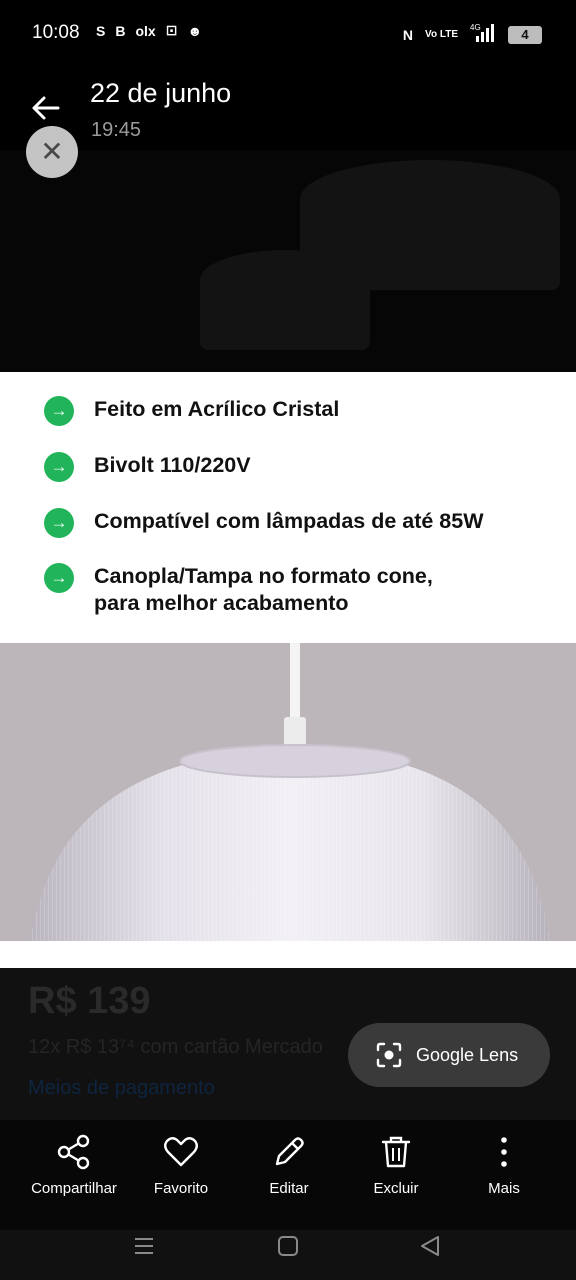 This screenshot has width=576, height=1280. I want to click on triangle-back-icon, so click(430, 1246).